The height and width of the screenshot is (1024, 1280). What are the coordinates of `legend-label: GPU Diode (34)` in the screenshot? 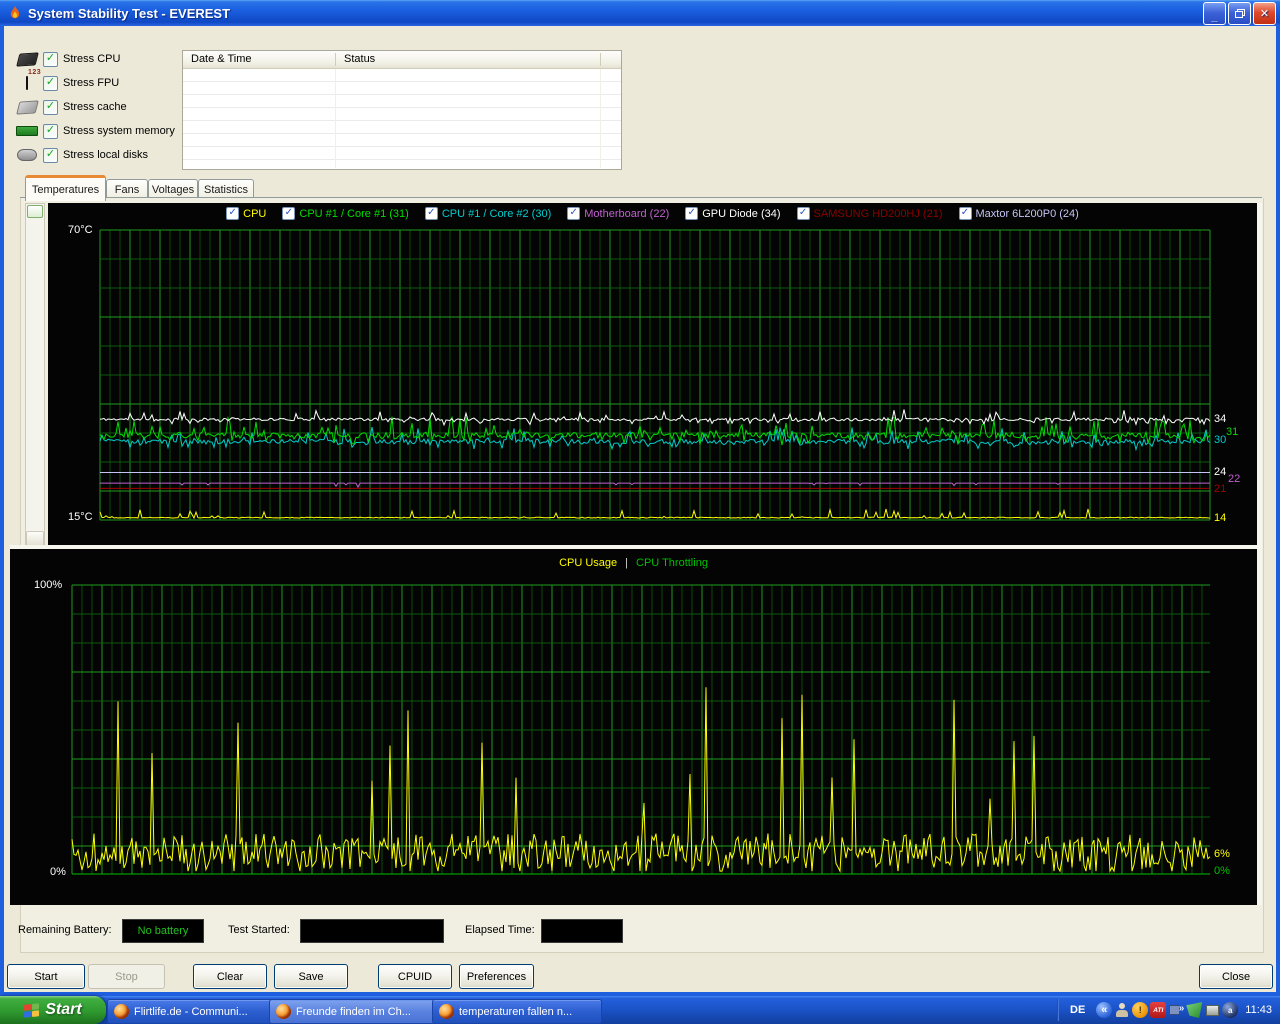 It's located at (741, 213).